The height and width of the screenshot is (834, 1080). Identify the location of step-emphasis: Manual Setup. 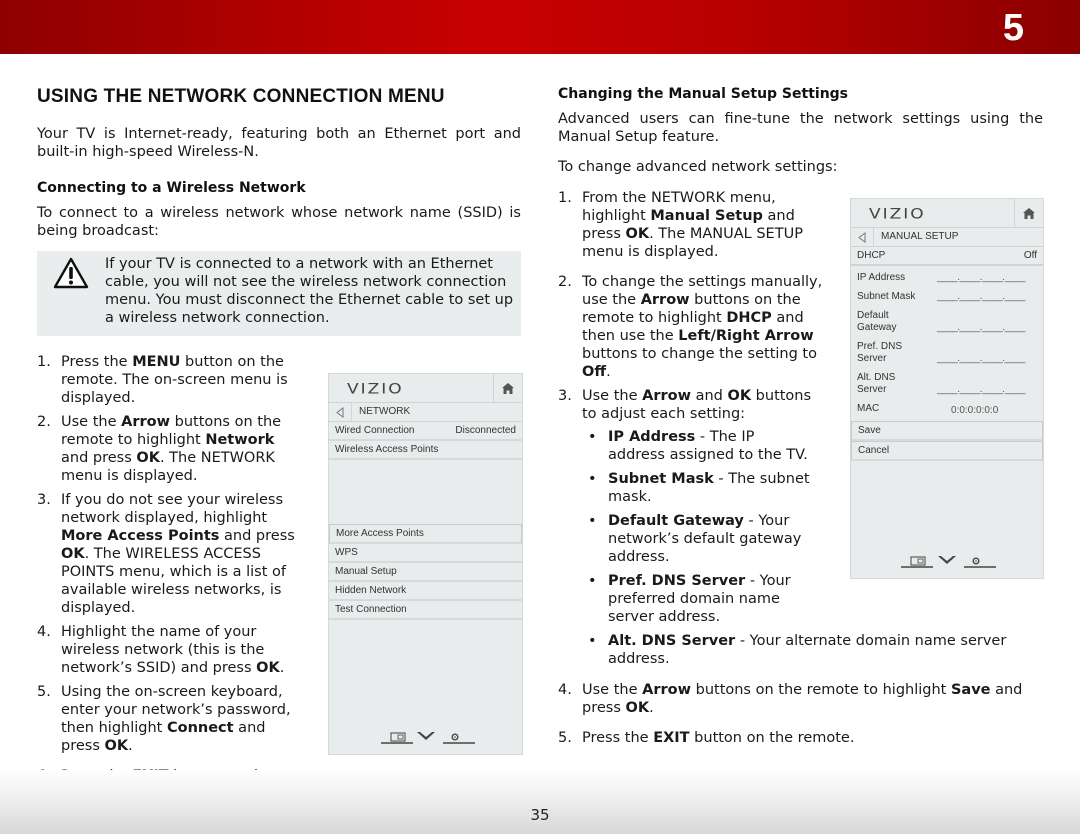
(706, 216).